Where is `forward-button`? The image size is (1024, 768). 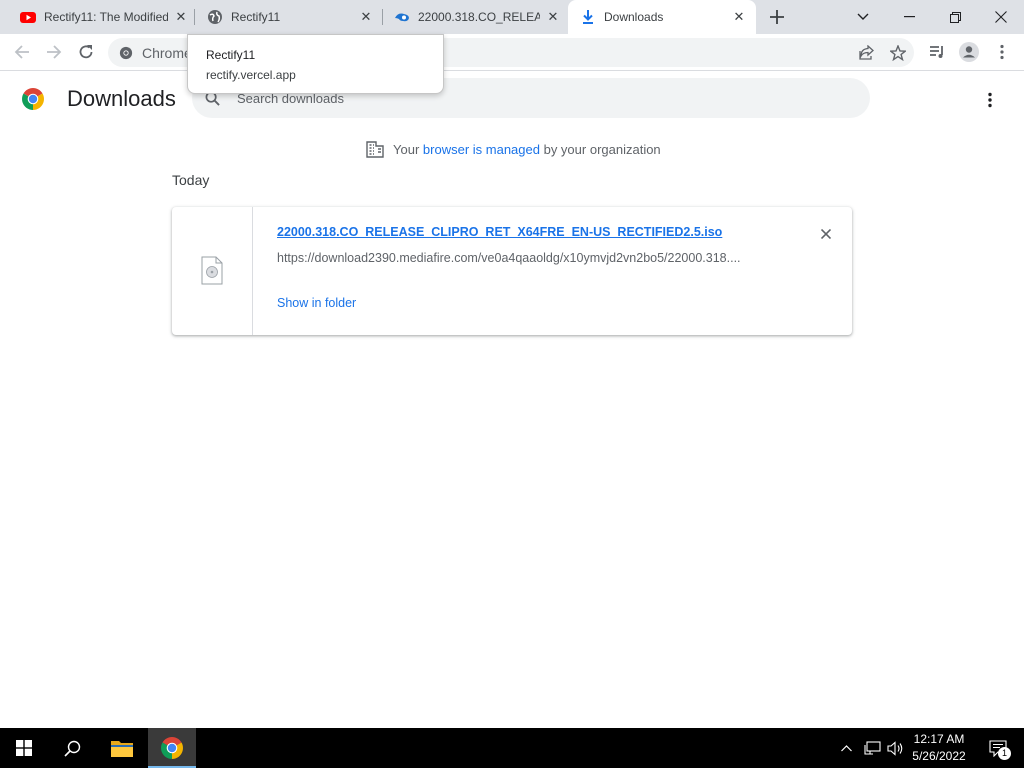 forward-button is located at coordinates (54, 52).